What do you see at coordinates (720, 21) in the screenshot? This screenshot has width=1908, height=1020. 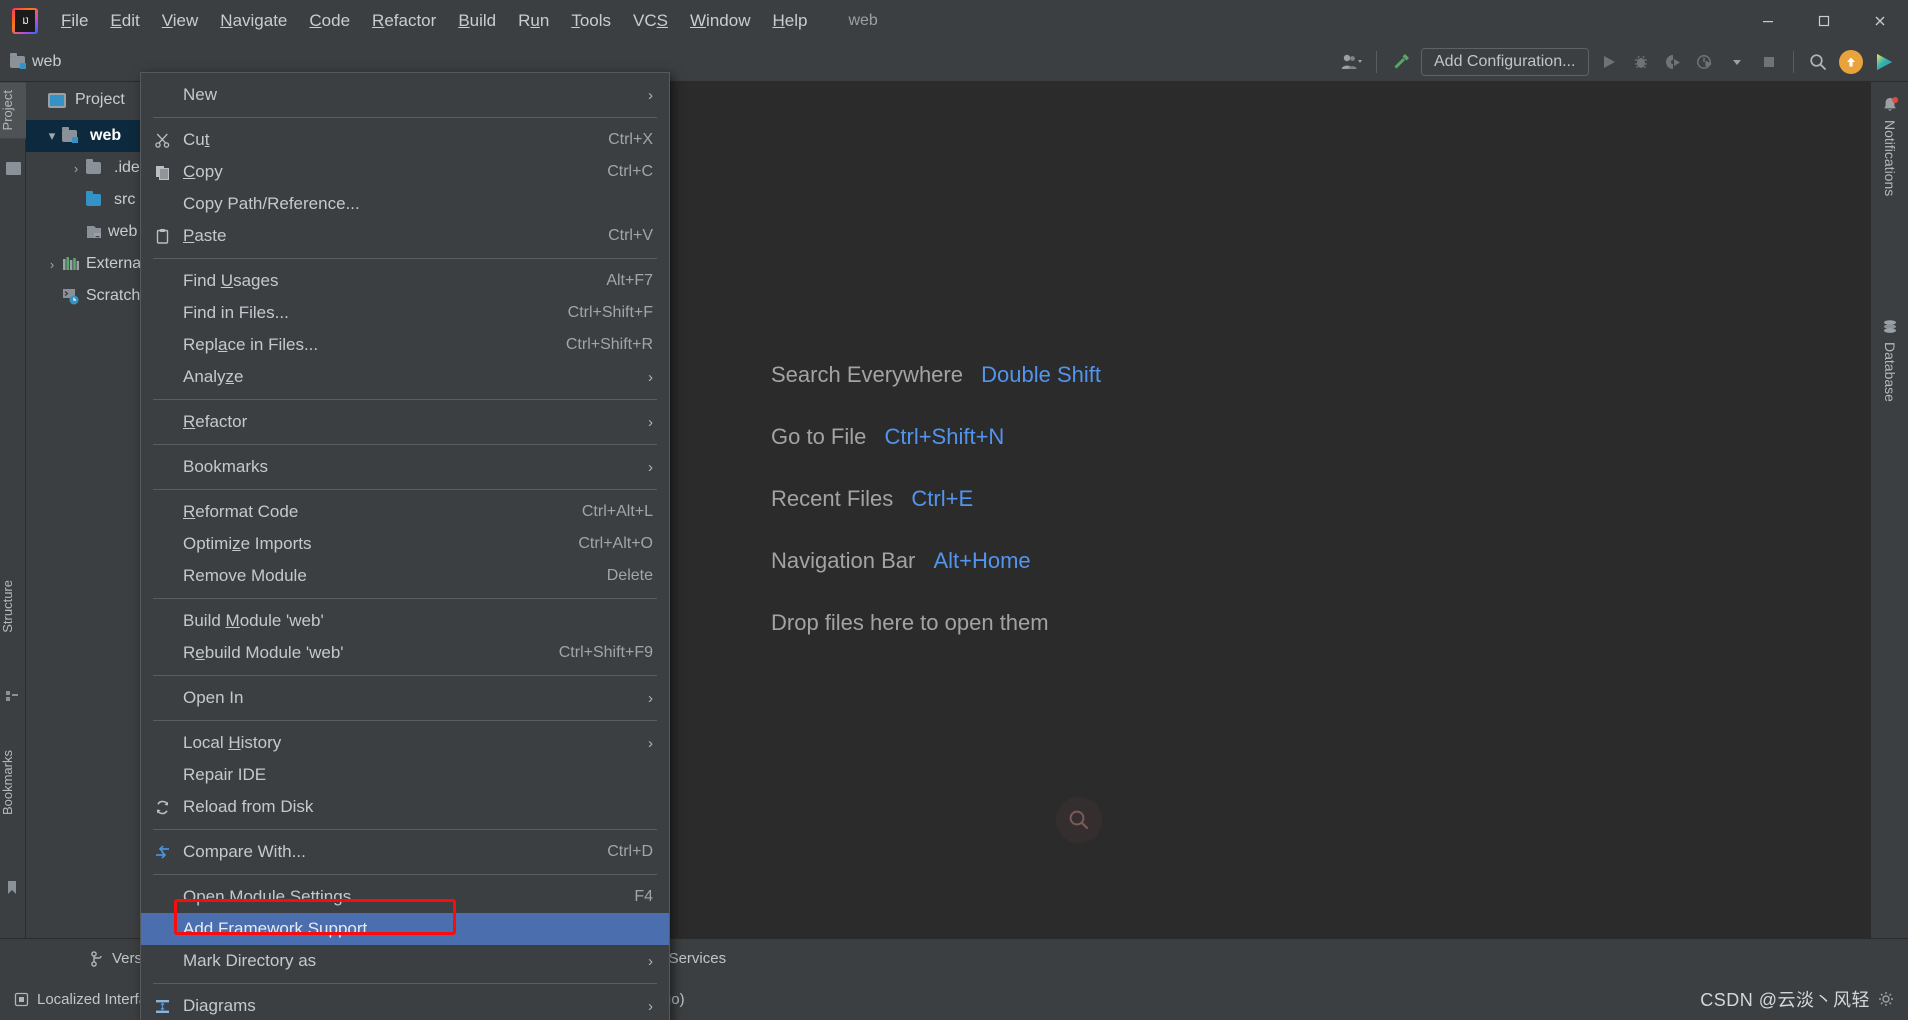 I see `menu-window: Window` at bounding box center [720, 21].